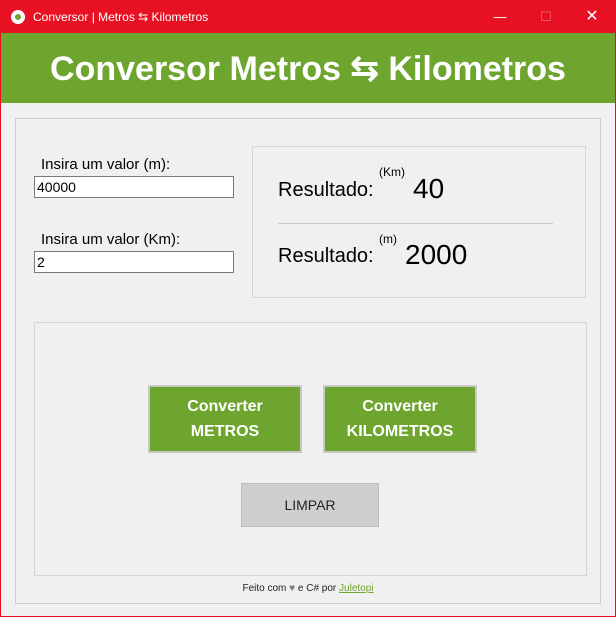 The image size is (616, 617). What do you see at coordinates (356, 588) in the screenshot?
I see `author-link: Juletopi` at bounding box center [356, 588].